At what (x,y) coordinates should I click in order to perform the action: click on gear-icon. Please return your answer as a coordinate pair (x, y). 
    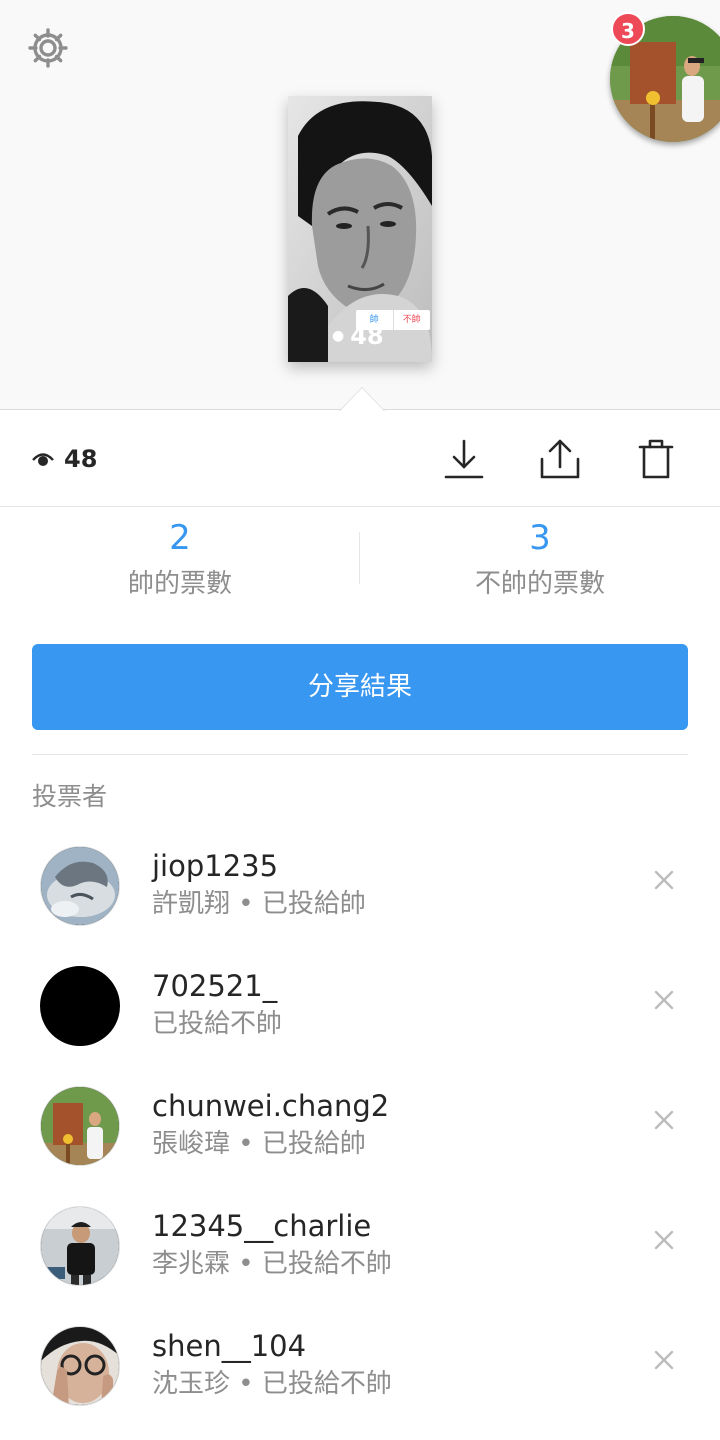
    Looking at the image, I should click on (48, 48).